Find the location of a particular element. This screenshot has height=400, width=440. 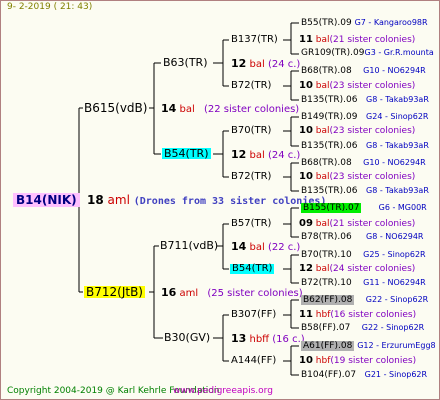

gen3-year-8: 10 is located at coordinates (306, 360).